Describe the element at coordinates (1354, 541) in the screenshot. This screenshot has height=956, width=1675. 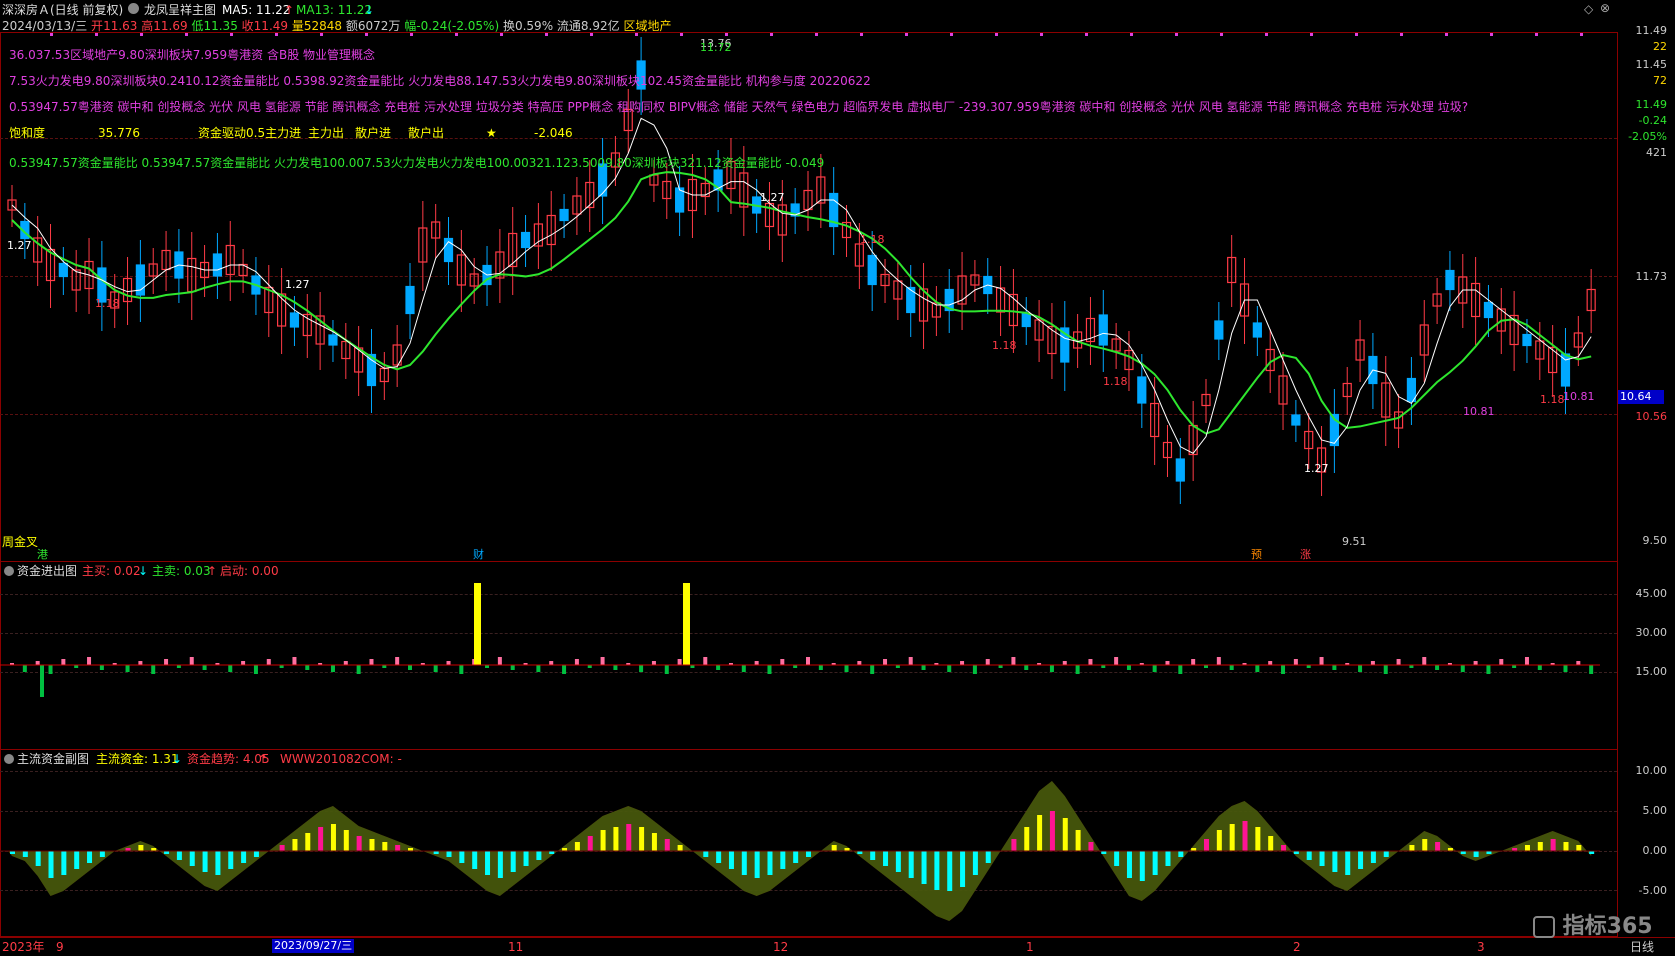
I see `low-mark: 9.51` at that location.